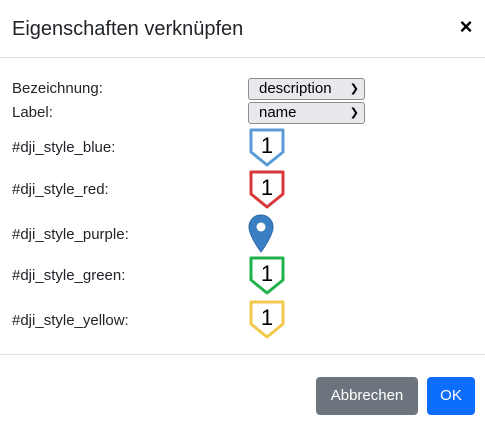 Image resolution: width=485 pixels, height=425 pixels. I want to click on label-label: Label:, so click(32, 112).